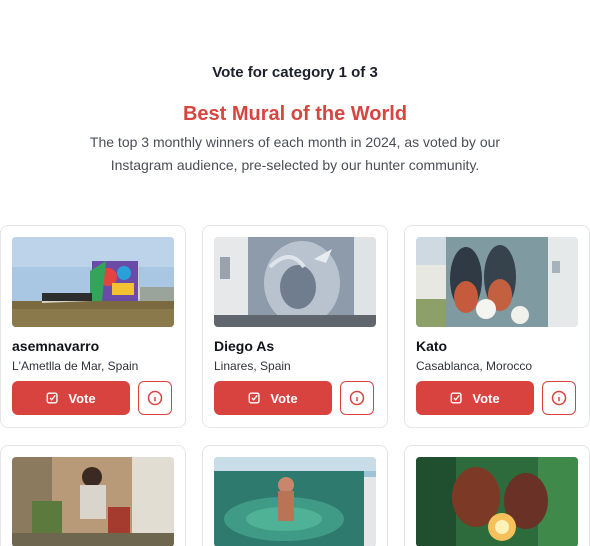 This screenshot has width=590, height=546. I want to click on artist-name: Kato, so click(432, 346).